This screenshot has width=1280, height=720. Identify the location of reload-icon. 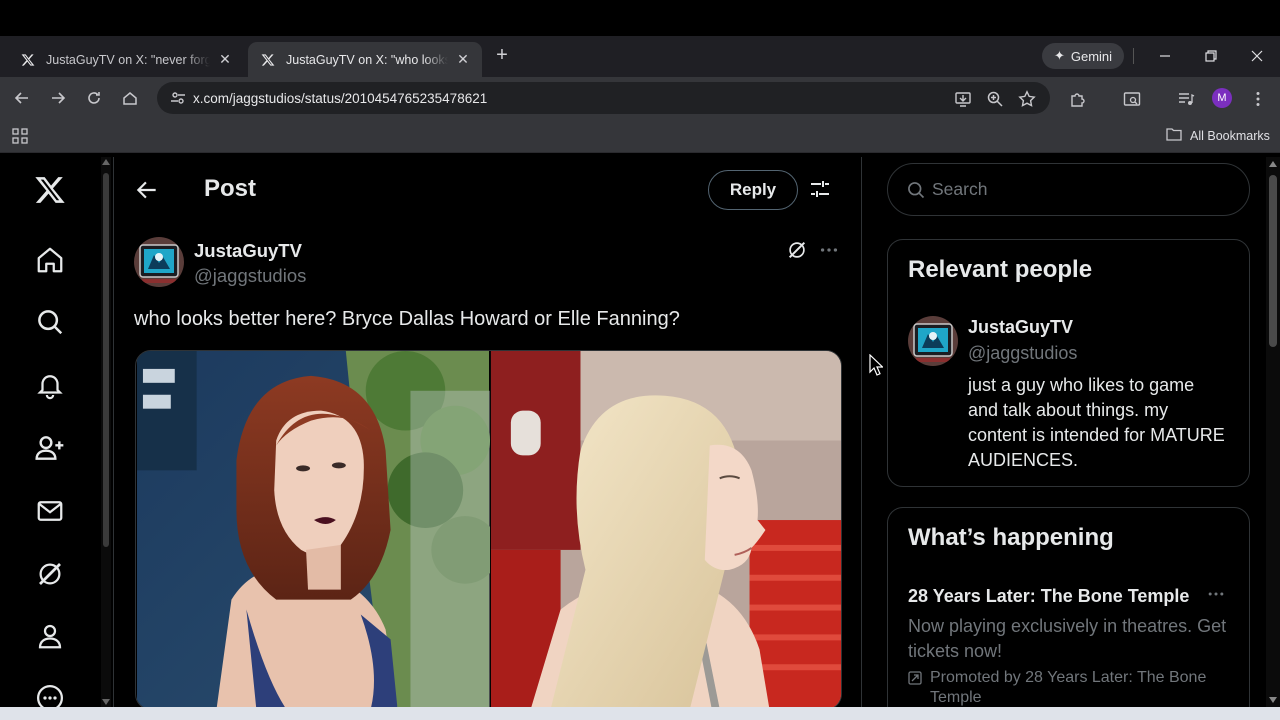
(94, 98).